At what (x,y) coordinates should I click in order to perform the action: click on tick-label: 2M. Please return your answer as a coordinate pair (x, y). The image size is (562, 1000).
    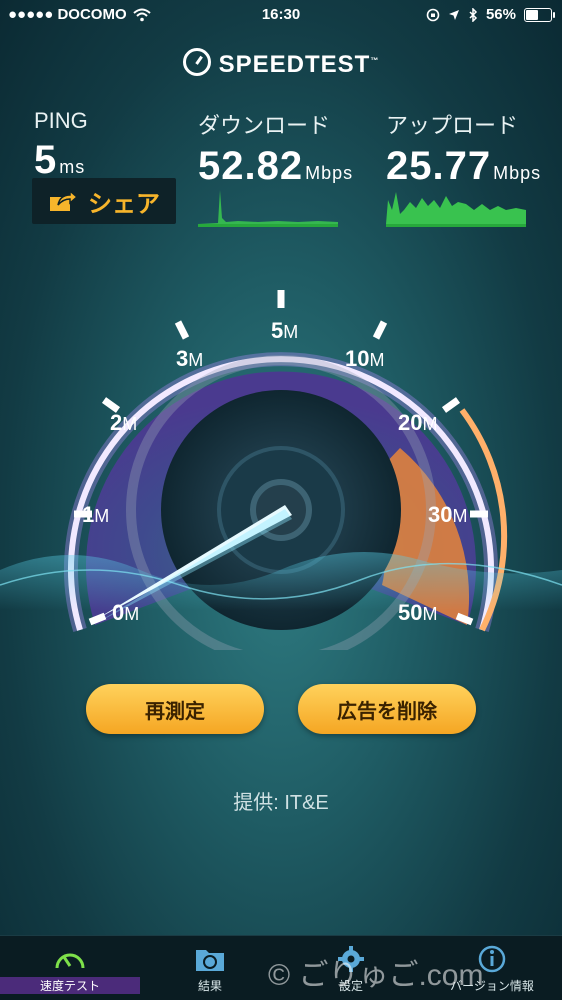
    Looking at the image, I should click on (123, 422).